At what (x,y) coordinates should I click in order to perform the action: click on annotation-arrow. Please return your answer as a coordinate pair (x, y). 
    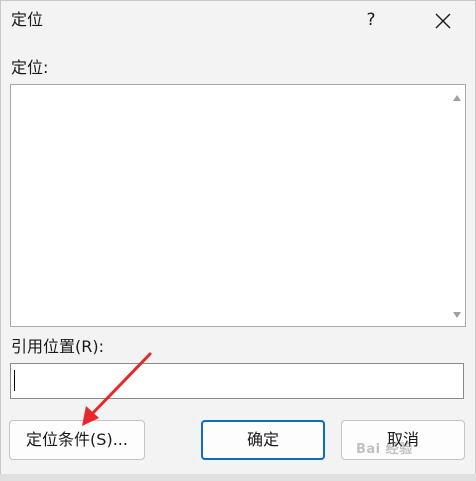
    Looking at the image, I should click on (117, 389).